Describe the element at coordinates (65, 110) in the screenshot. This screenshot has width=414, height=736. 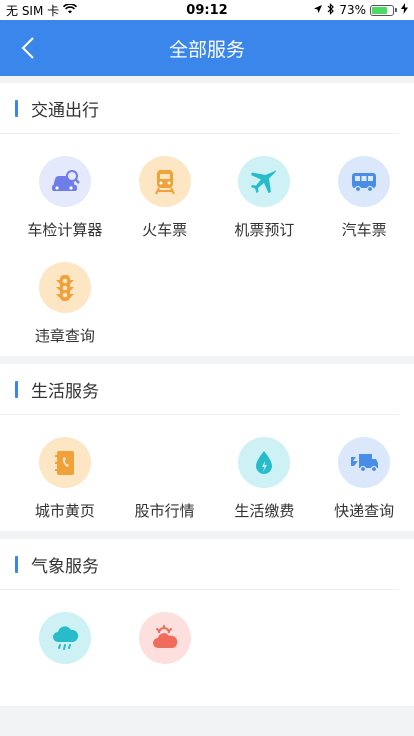
I see `section-title: 交通出行` at that location.